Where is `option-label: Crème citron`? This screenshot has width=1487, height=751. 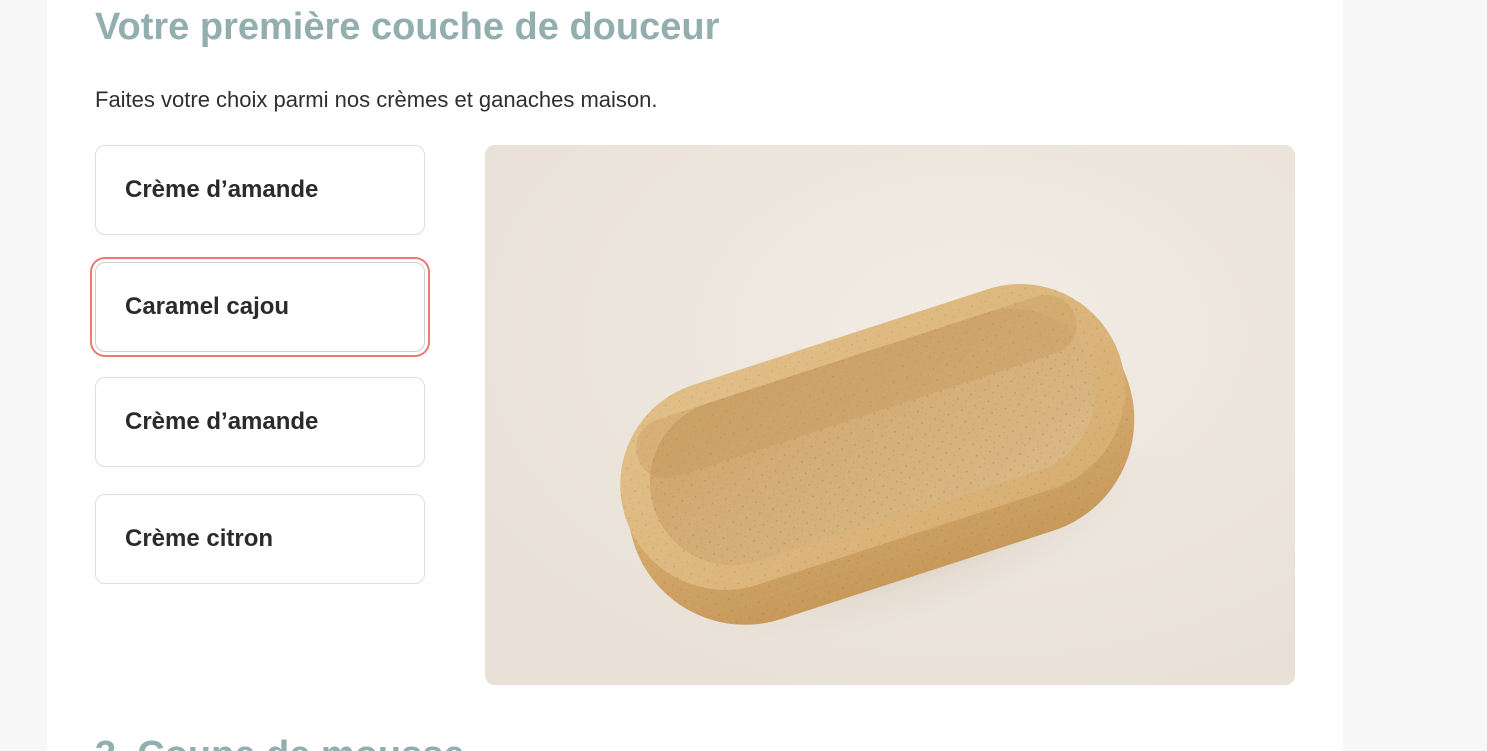 option-label: Crème citron is located at coordinates (199, 538).